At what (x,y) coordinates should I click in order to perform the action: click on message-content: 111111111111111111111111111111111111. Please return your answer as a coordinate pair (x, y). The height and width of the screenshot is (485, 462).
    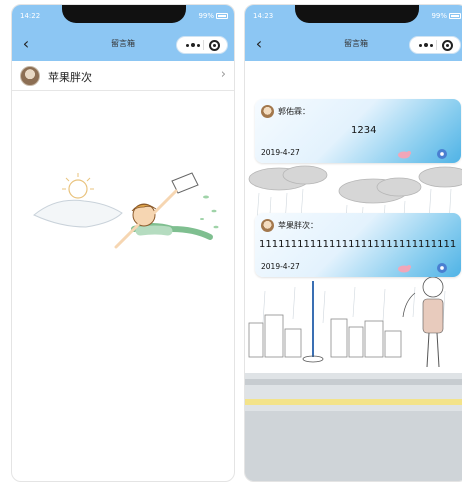
    Looking at the image, I should click on (358, 244).